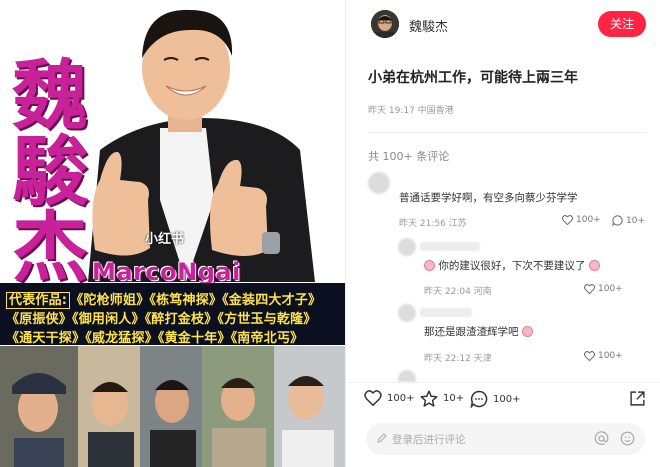 The image size is (660, 467). What do you see at coordinates (172, 406) in the screenshot?
I see `drama-stills` at bounding box center [172, 406].